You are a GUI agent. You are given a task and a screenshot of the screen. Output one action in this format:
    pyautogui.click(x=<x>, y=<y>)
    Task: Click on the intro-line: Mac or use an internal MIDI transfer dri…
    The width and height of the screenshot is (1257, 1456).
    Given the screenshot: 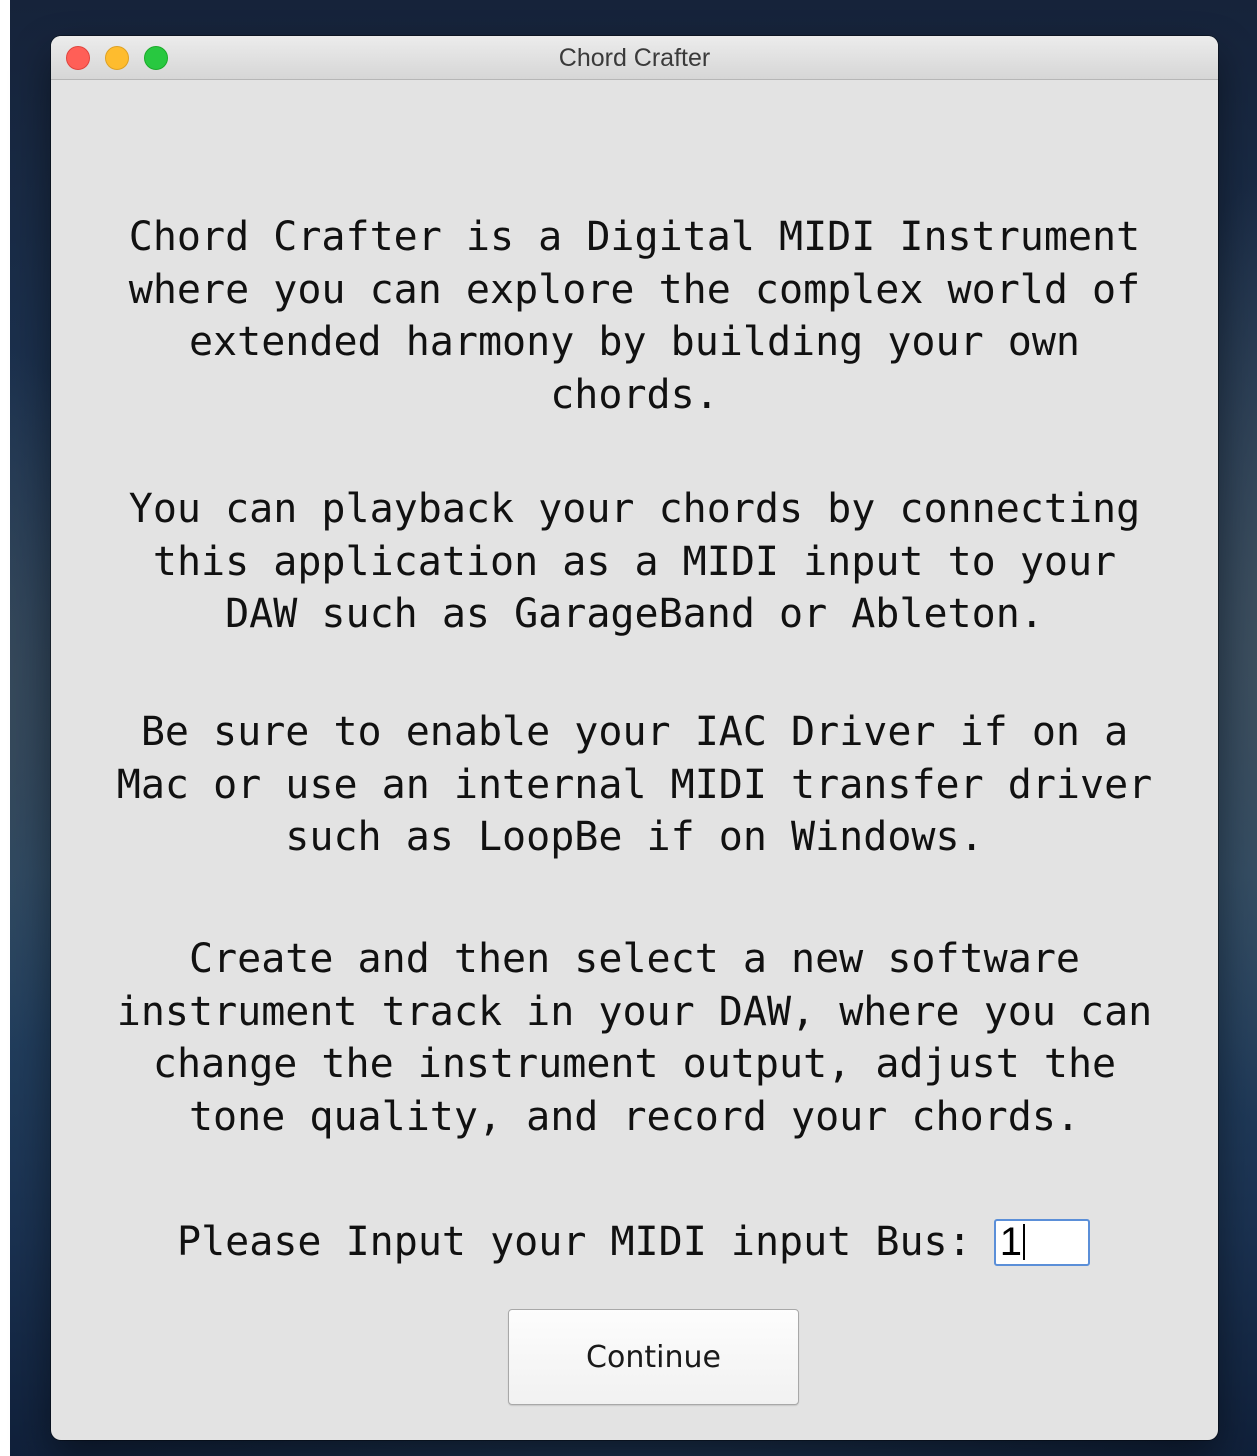 What is the action you would take?
    pyautogui.click(x=634, y=784)
    